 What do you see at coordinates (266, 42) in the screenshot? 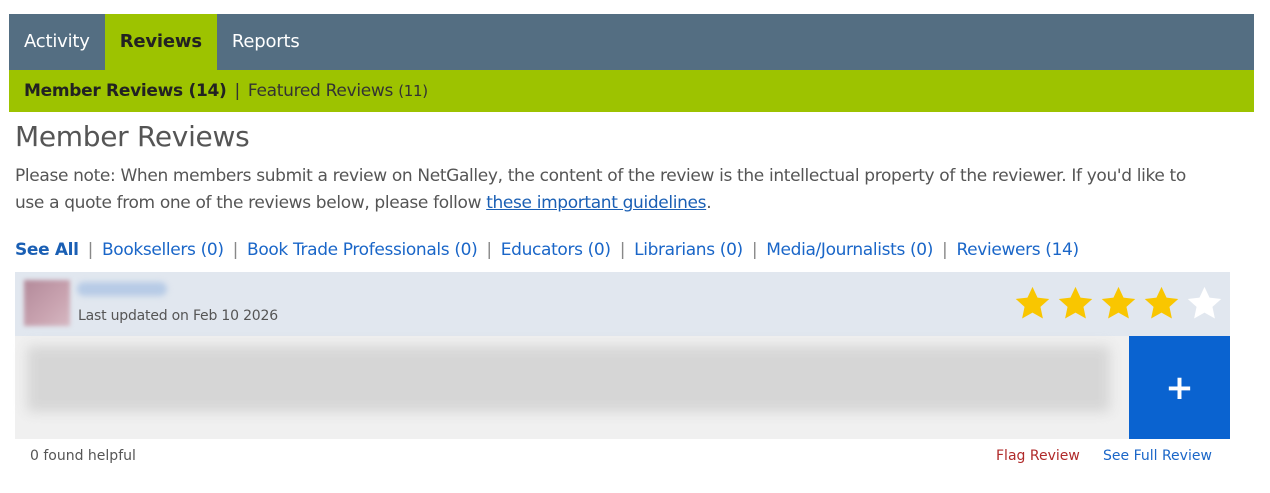
I see `tab-reports: Reports` at bounding box center [266, 42].